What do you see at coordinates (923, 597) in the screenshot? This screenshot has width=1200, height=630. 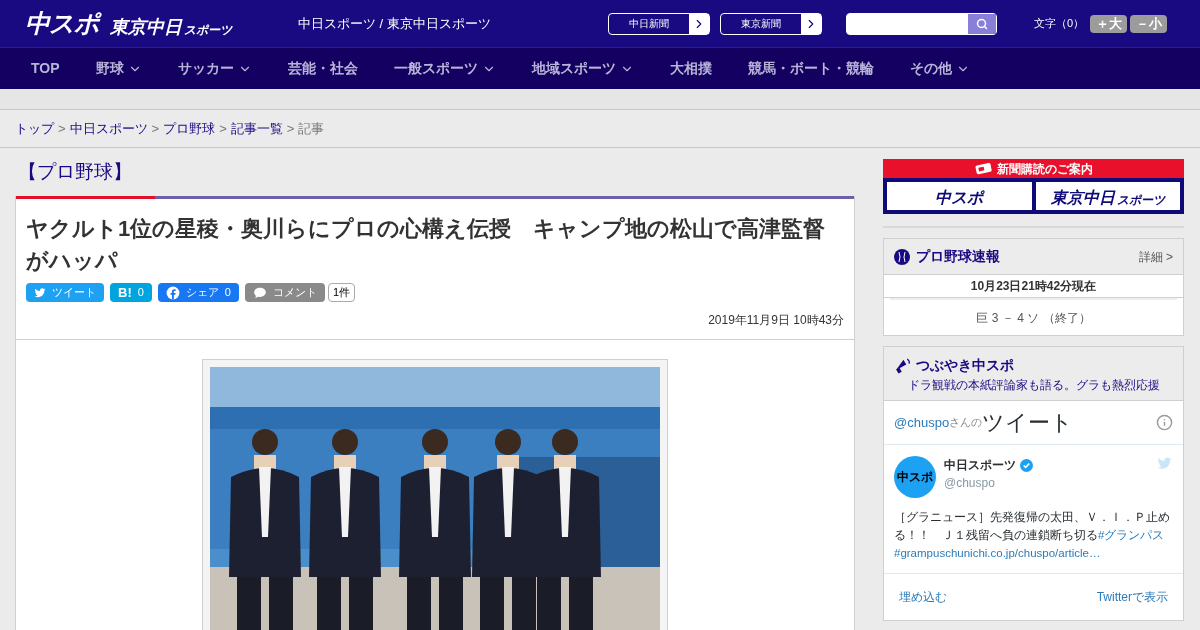 I see `footer-link: 埋め込む` at bounding box center [923, 597].